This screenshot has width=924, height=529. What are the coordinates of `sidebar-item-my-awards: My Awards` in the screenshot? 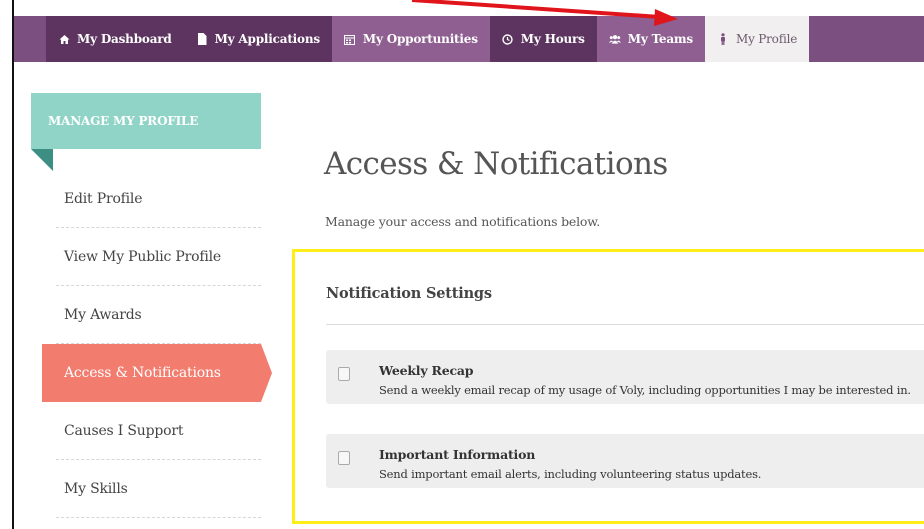 It's located at (158, 315).